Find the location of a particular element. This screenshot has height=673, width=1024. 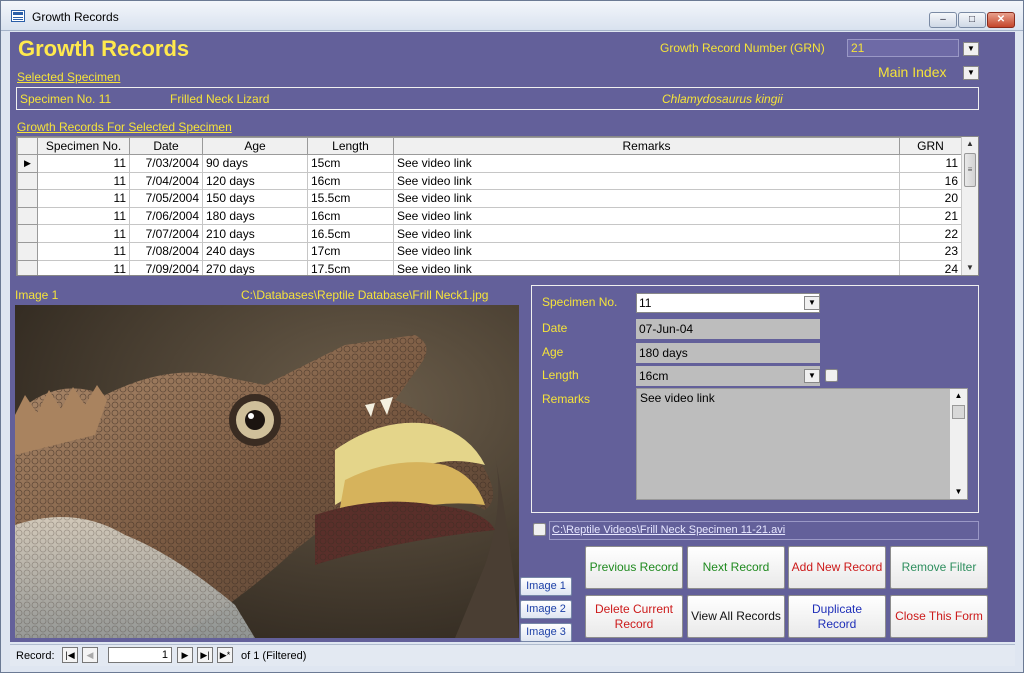

column-header: Specimen No. is located at coordinates (83, 146).